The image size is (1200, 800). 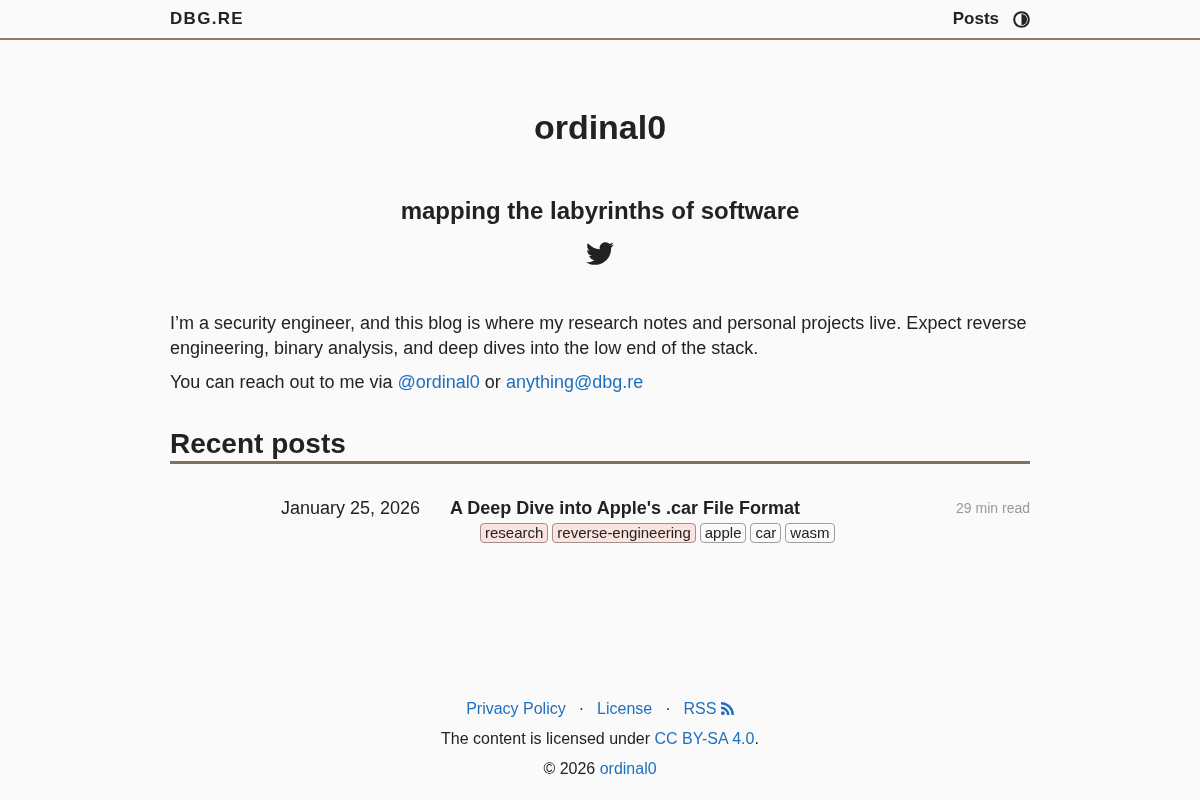 What do you see at coordinates (708, 709) in the screenshot?
I see `footer-link: RSS` at bounding box center [708, 709].